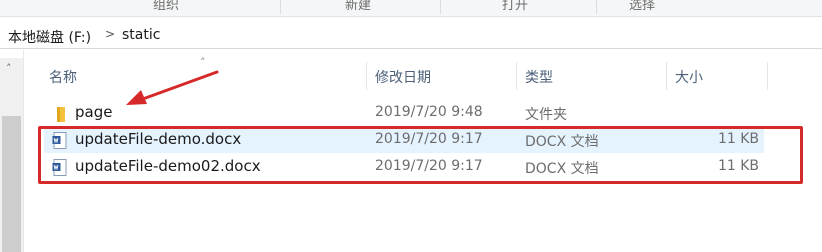 This screenshot has width=822, height=252. What do you see at coordinates (767, 76) in the screenshot?
I see `column-divider` at bounding box center [767, 76].